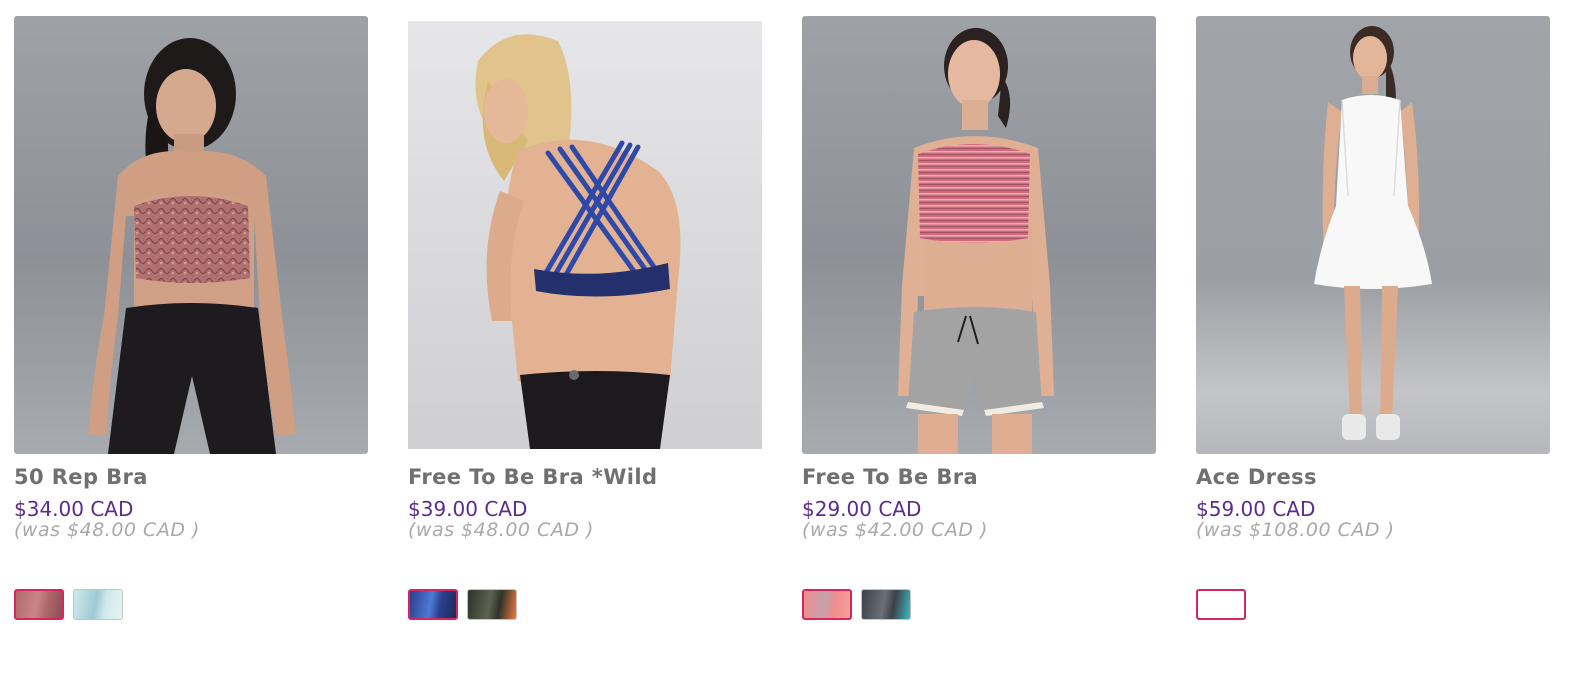 Image resolution: width=1592 pixels, height=674 pixels. What do you see at coordinates (468, 509) in the screenshot?
I see `sale-price: $39.00 CAD` at bounding box center [468, 509].